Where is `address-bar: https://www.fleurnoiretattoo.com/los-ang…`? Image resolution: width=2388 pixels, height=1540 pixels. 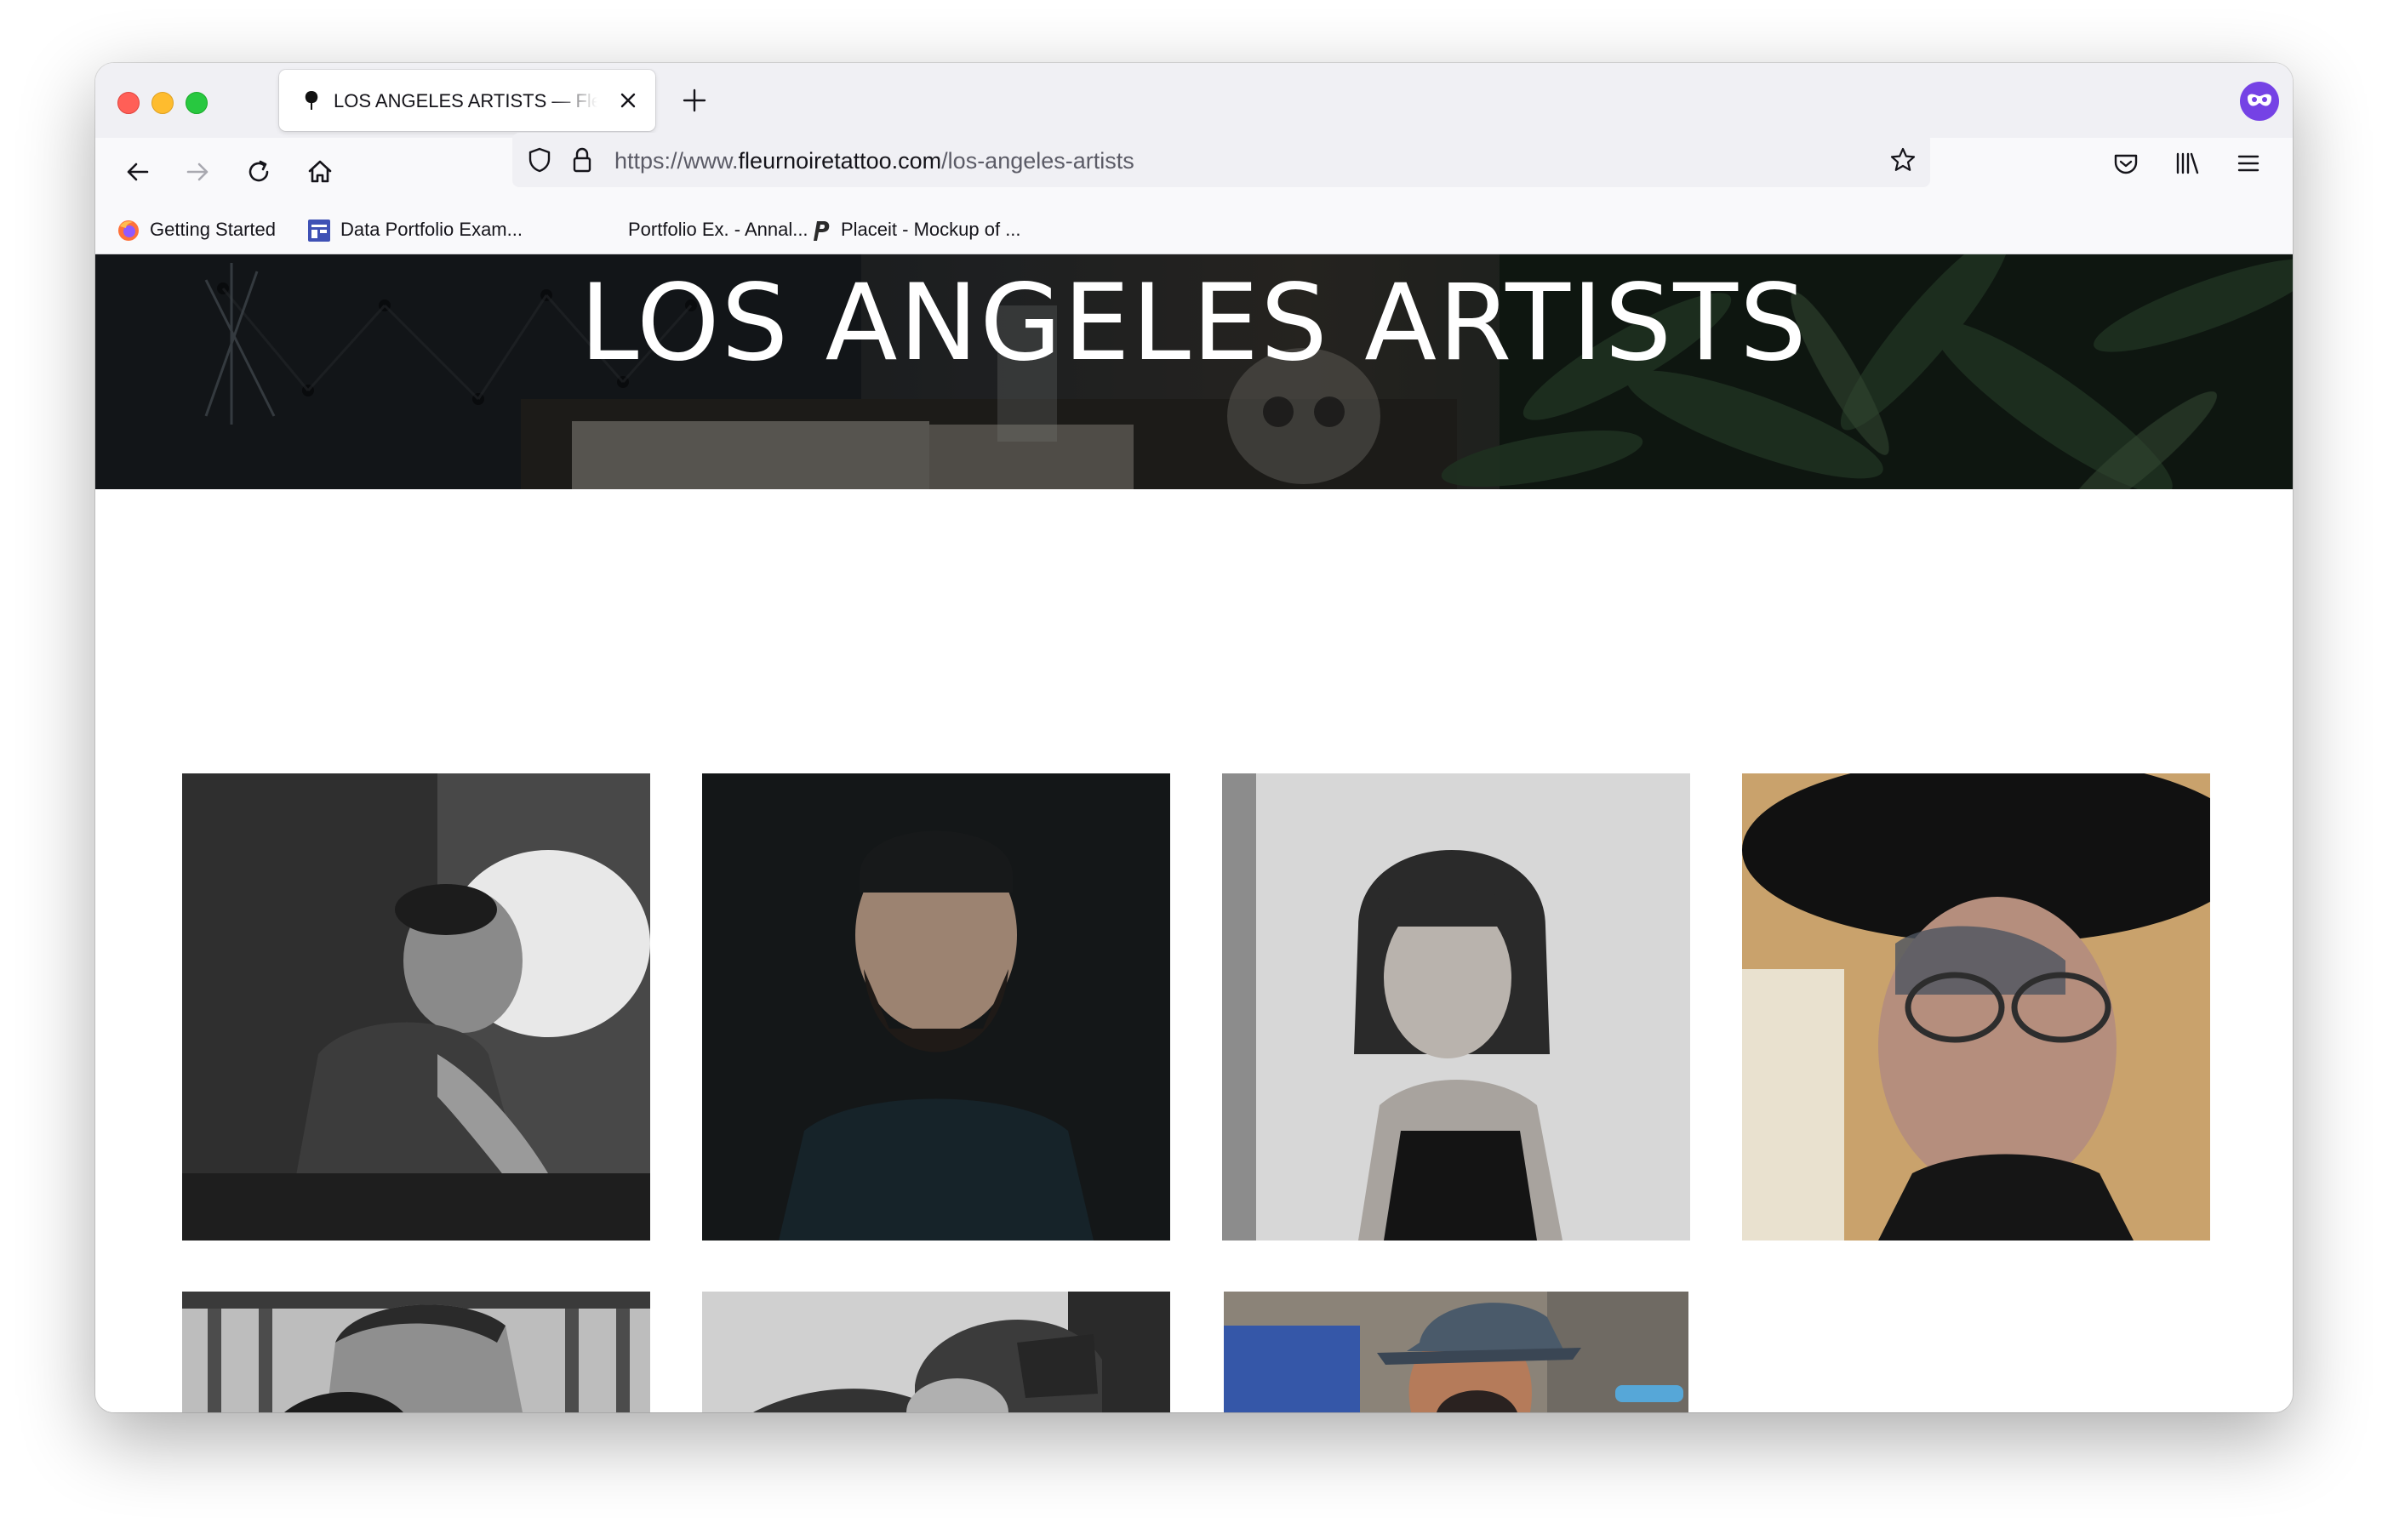
address-bar: https://www.fleurnoiretattoo.com/los-ang… is located at coordinates (1221, 160).